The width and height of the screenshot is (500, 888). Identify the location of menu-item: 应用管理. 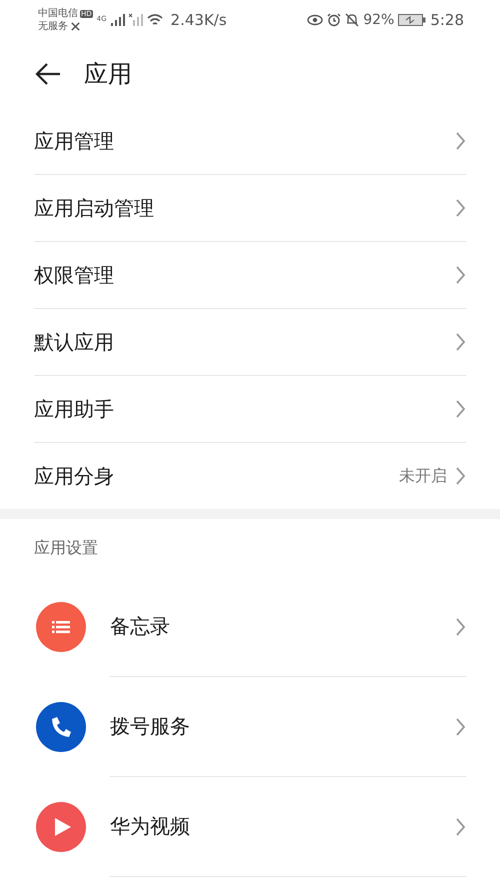
(250, 141).